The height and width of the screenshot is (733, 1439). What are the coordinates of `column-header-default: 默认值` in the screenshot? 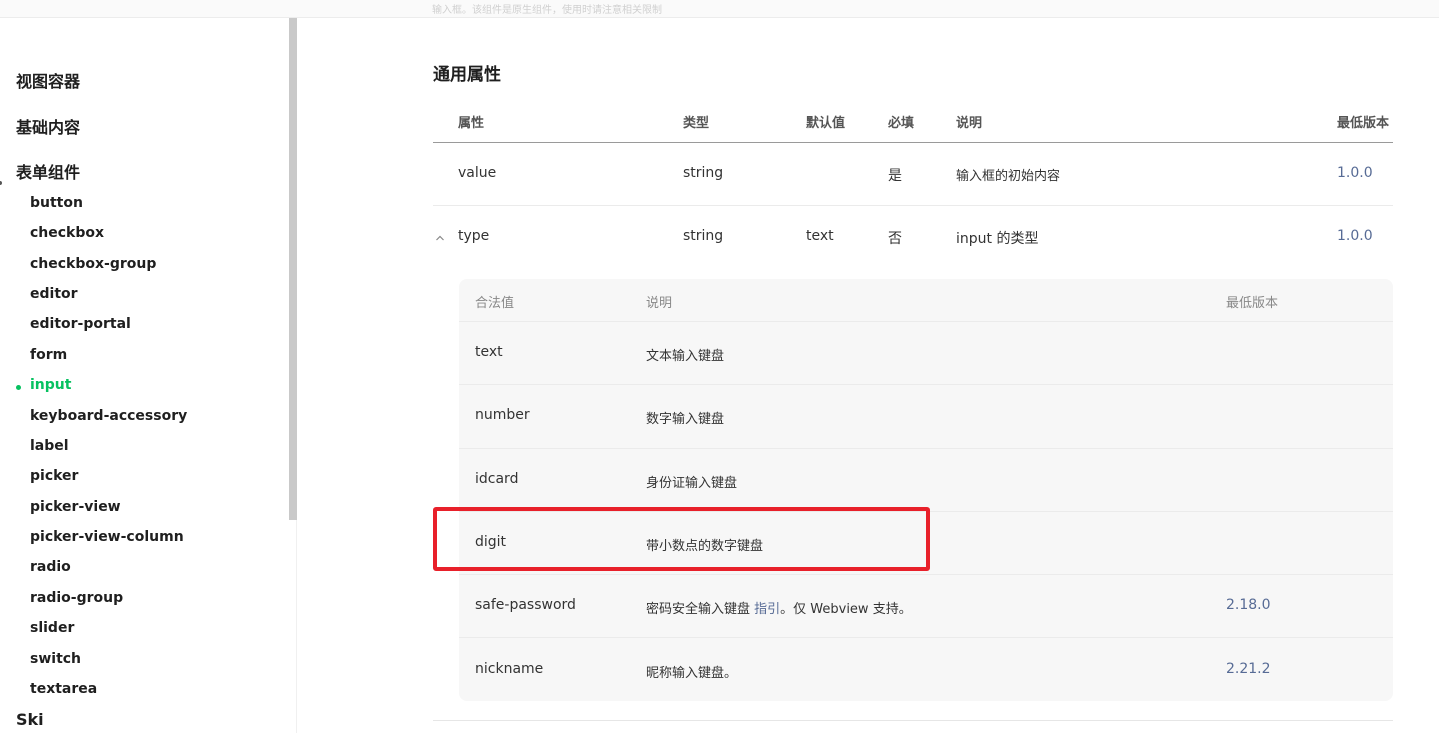 It's located at (826, 123).